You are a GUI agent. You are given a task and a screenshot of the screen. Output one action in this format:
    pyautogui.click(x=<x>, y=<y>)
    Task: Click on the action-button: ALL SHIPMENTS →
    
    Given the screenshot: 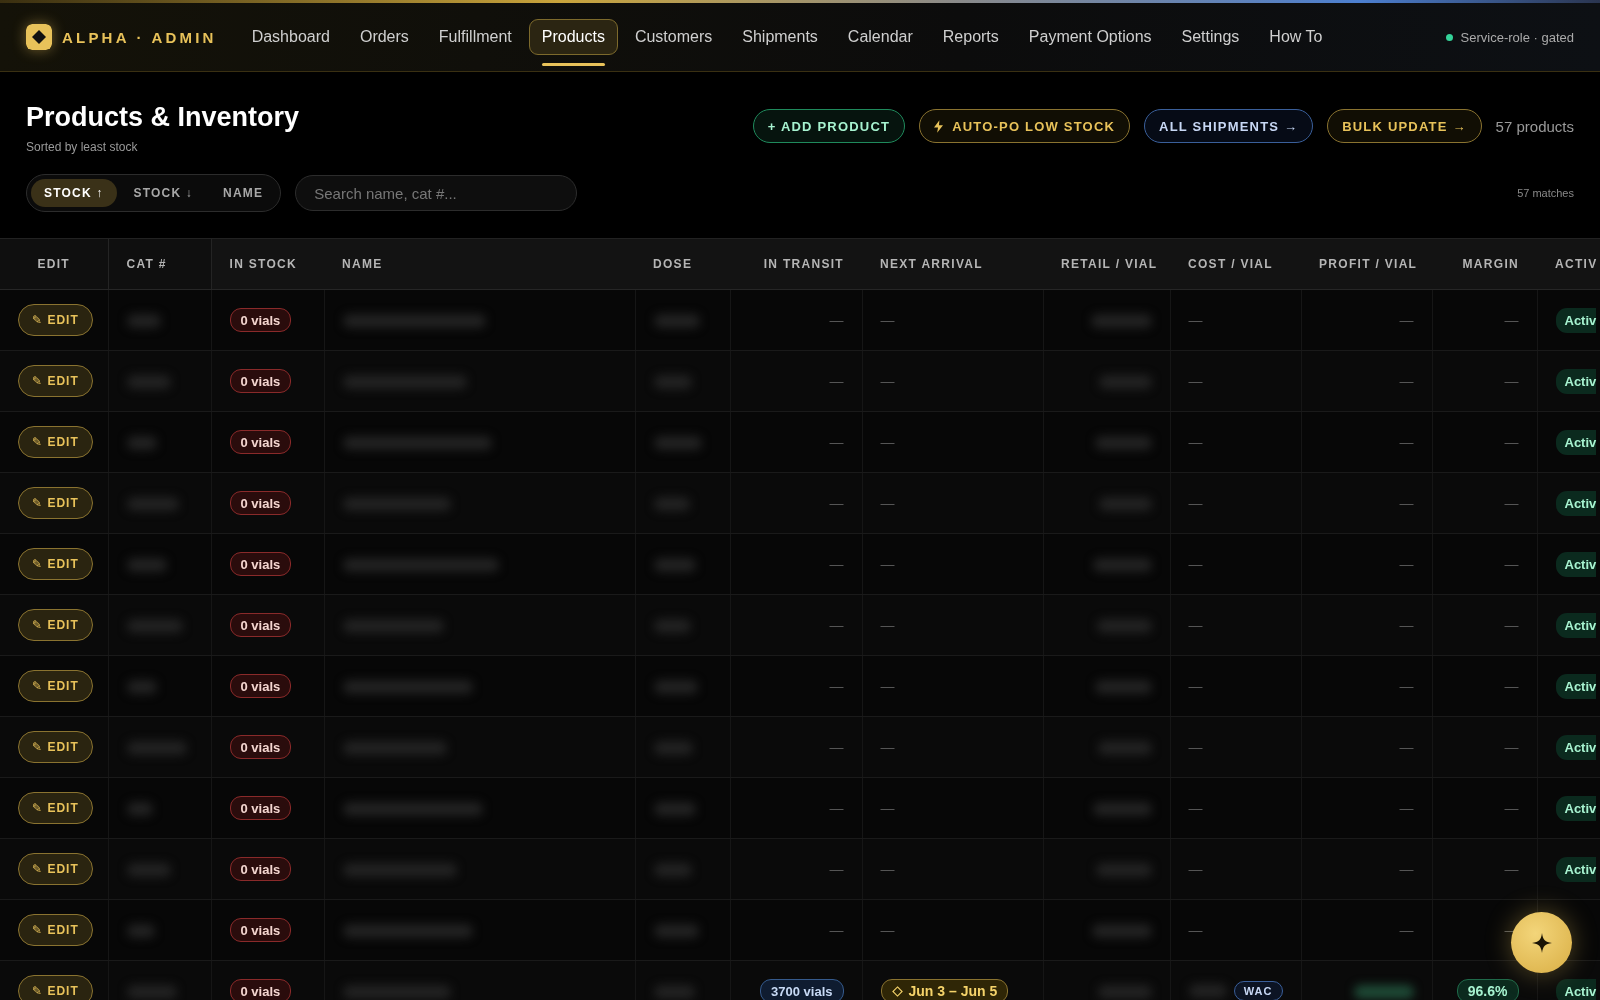 What is the action you would take?
    pyautogui.click(x=1229, y=126)
    